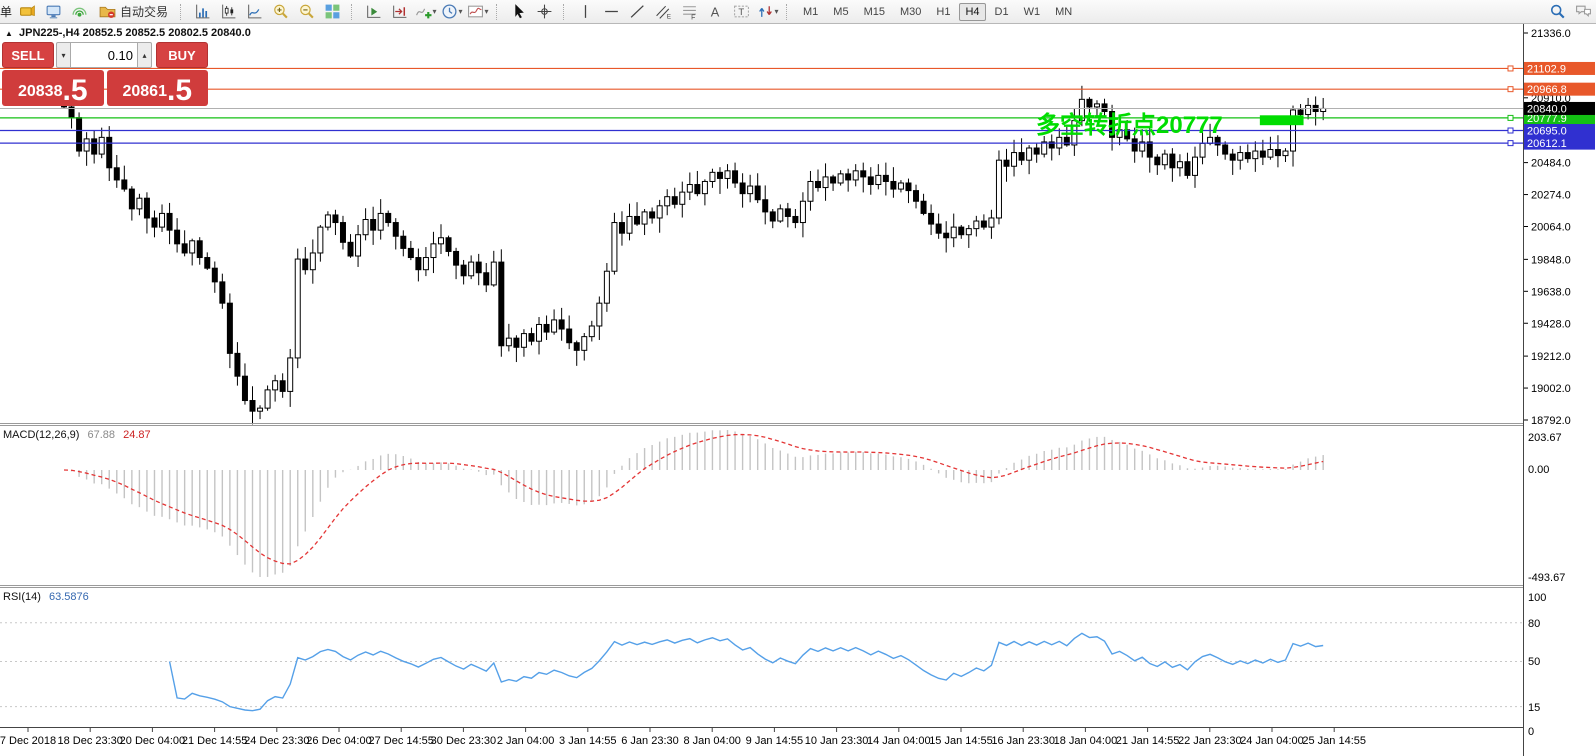 Image resolution: width=1596 pixels, height=756 pixels. What do you see at coordinates (1129, 122) in the screenshot?
I see `chart-annotation-text: 多空转折点20777` at bounding box center [1129, 122].